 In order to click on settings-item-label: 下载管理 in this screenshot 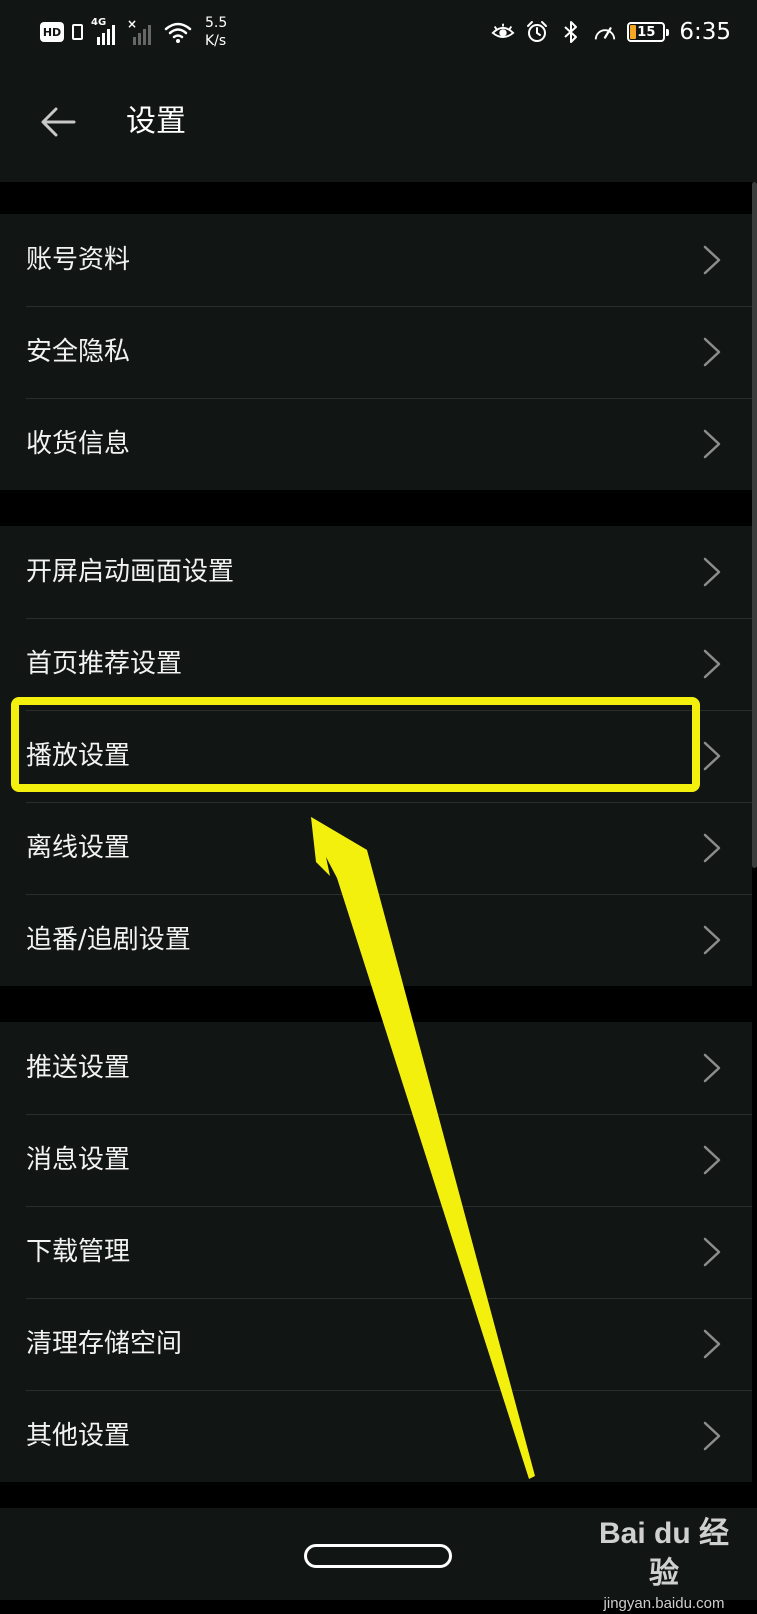, I will do `click(78, 1252)`.